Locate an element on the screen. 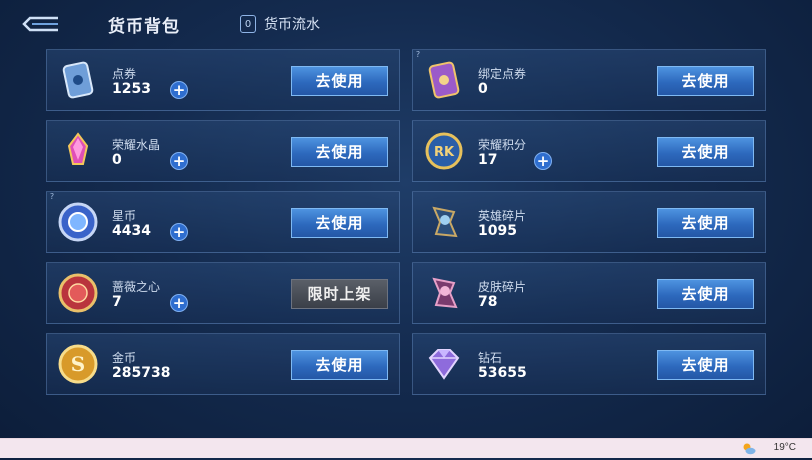  back-arrow-icon is located at coordinates (40, 24).